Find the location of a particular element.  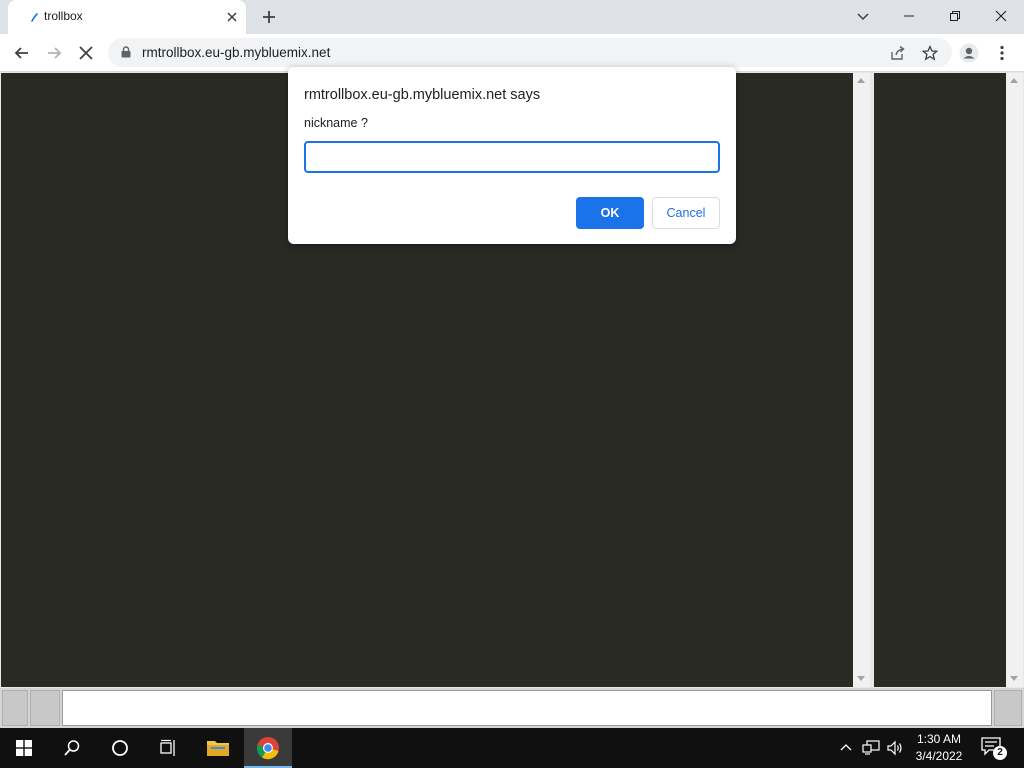

stop-loading-button is located at coordinates (86, 53).